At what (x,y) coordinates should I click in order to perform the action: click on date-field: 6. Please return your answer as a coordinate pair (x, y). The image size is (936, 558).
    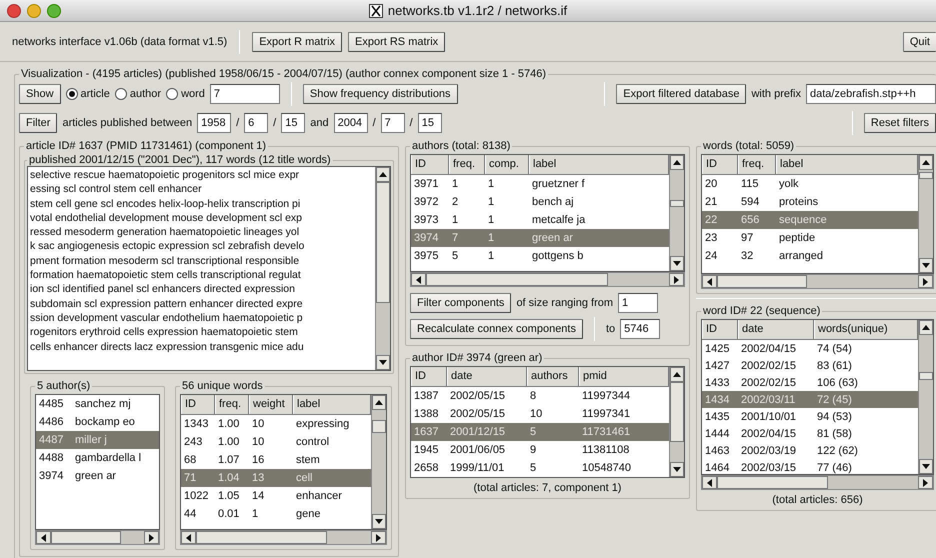
    Looking at the image, I should click on (256, 123).